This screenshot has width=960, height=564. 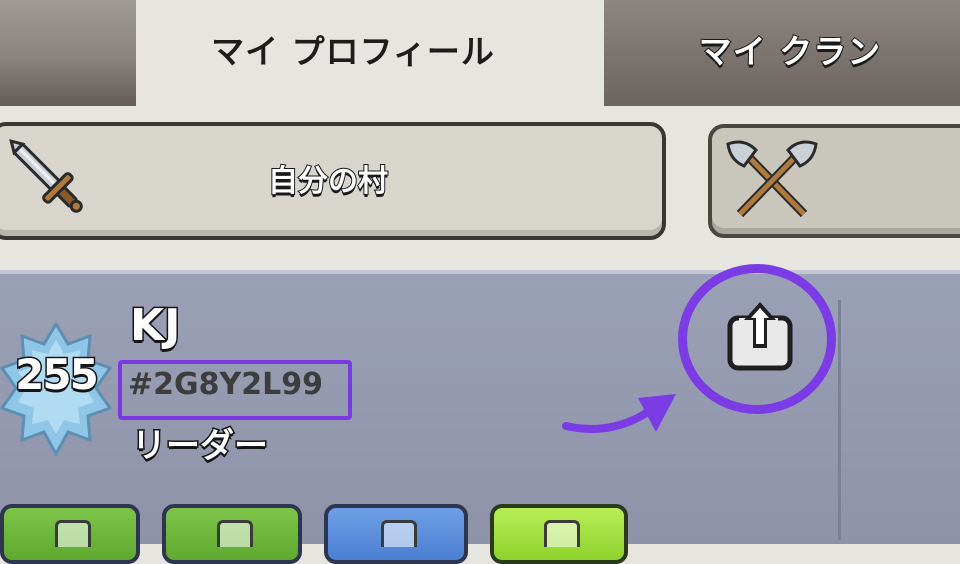 I want to click on share-icon, so click(x=760, y=336).